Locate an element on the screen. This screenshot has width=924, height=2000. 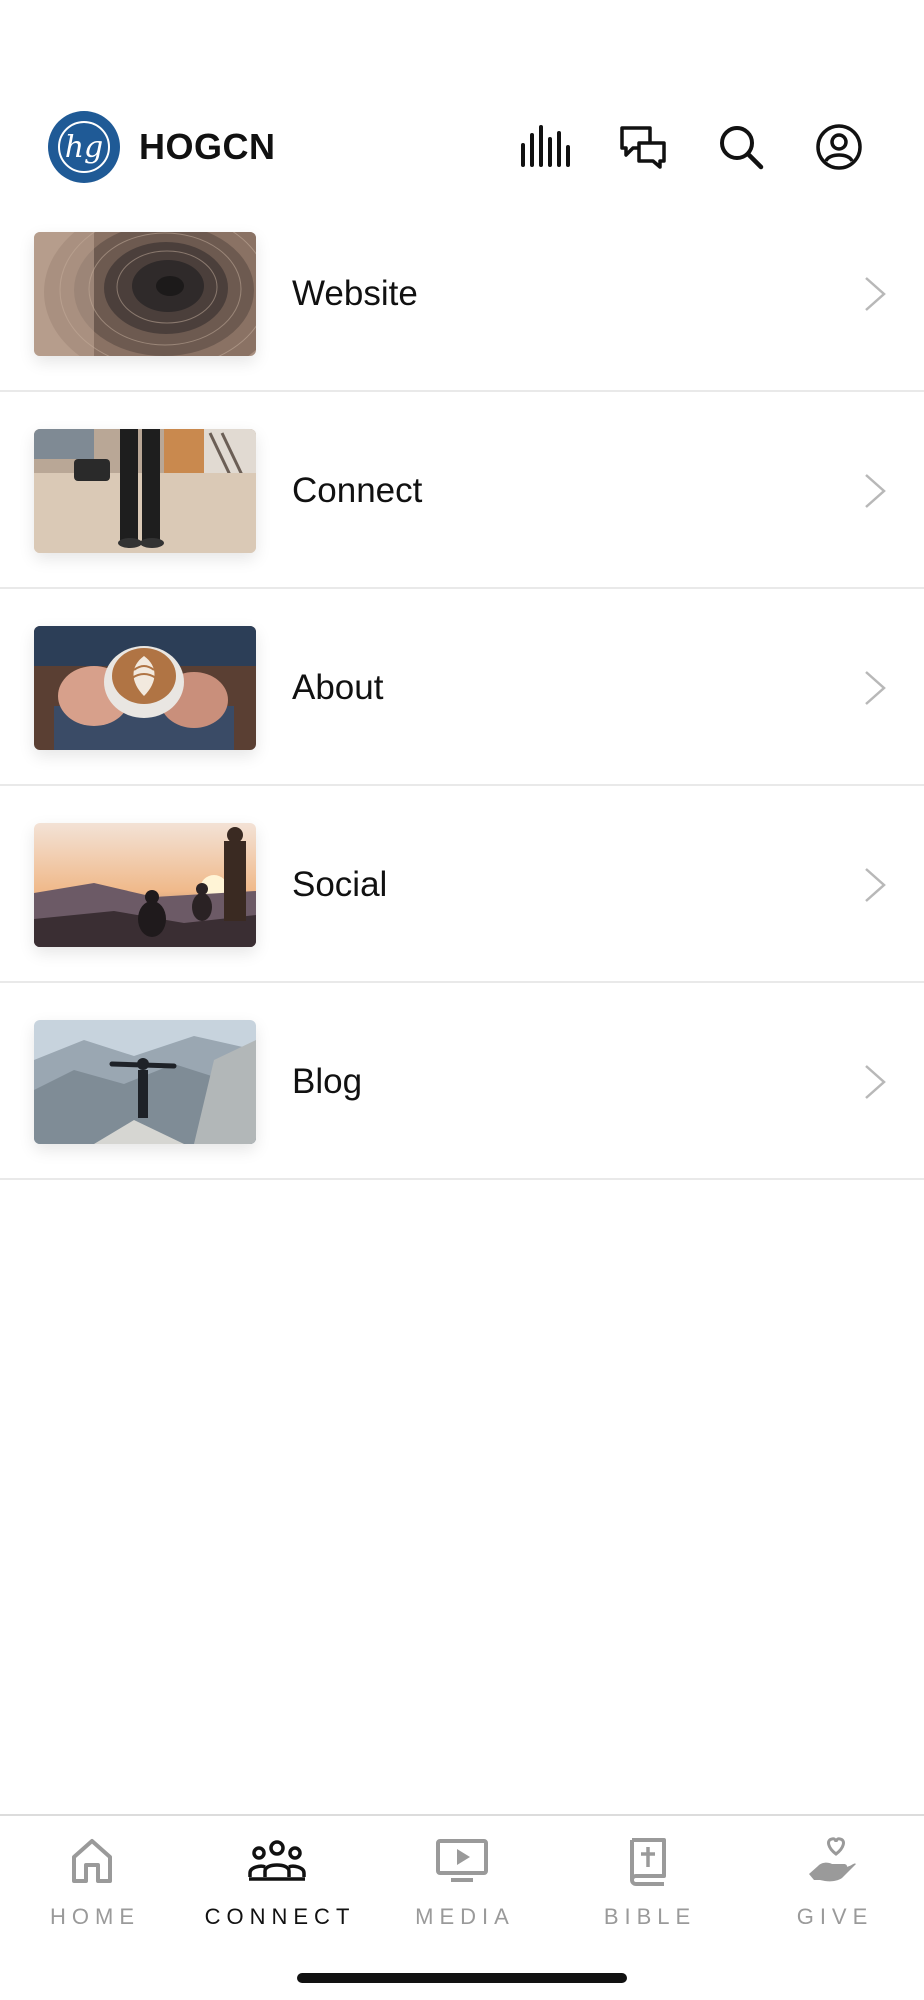
tab-bible: BIBLE is located at coordinates (647, 1889).